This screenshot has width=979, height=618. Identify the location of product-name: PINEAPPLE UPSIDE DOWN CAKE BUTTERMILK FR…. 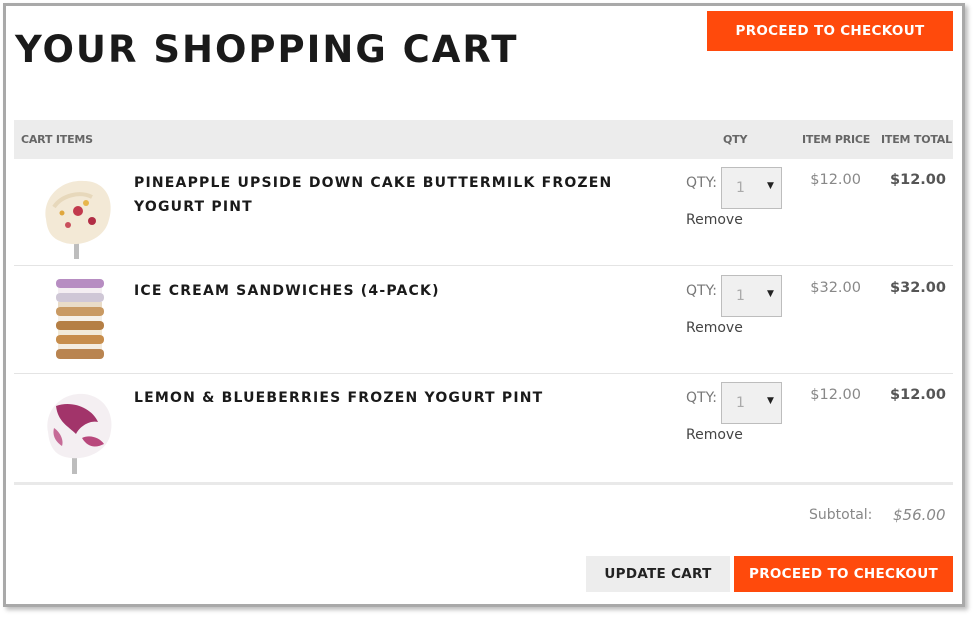
(394, 195).